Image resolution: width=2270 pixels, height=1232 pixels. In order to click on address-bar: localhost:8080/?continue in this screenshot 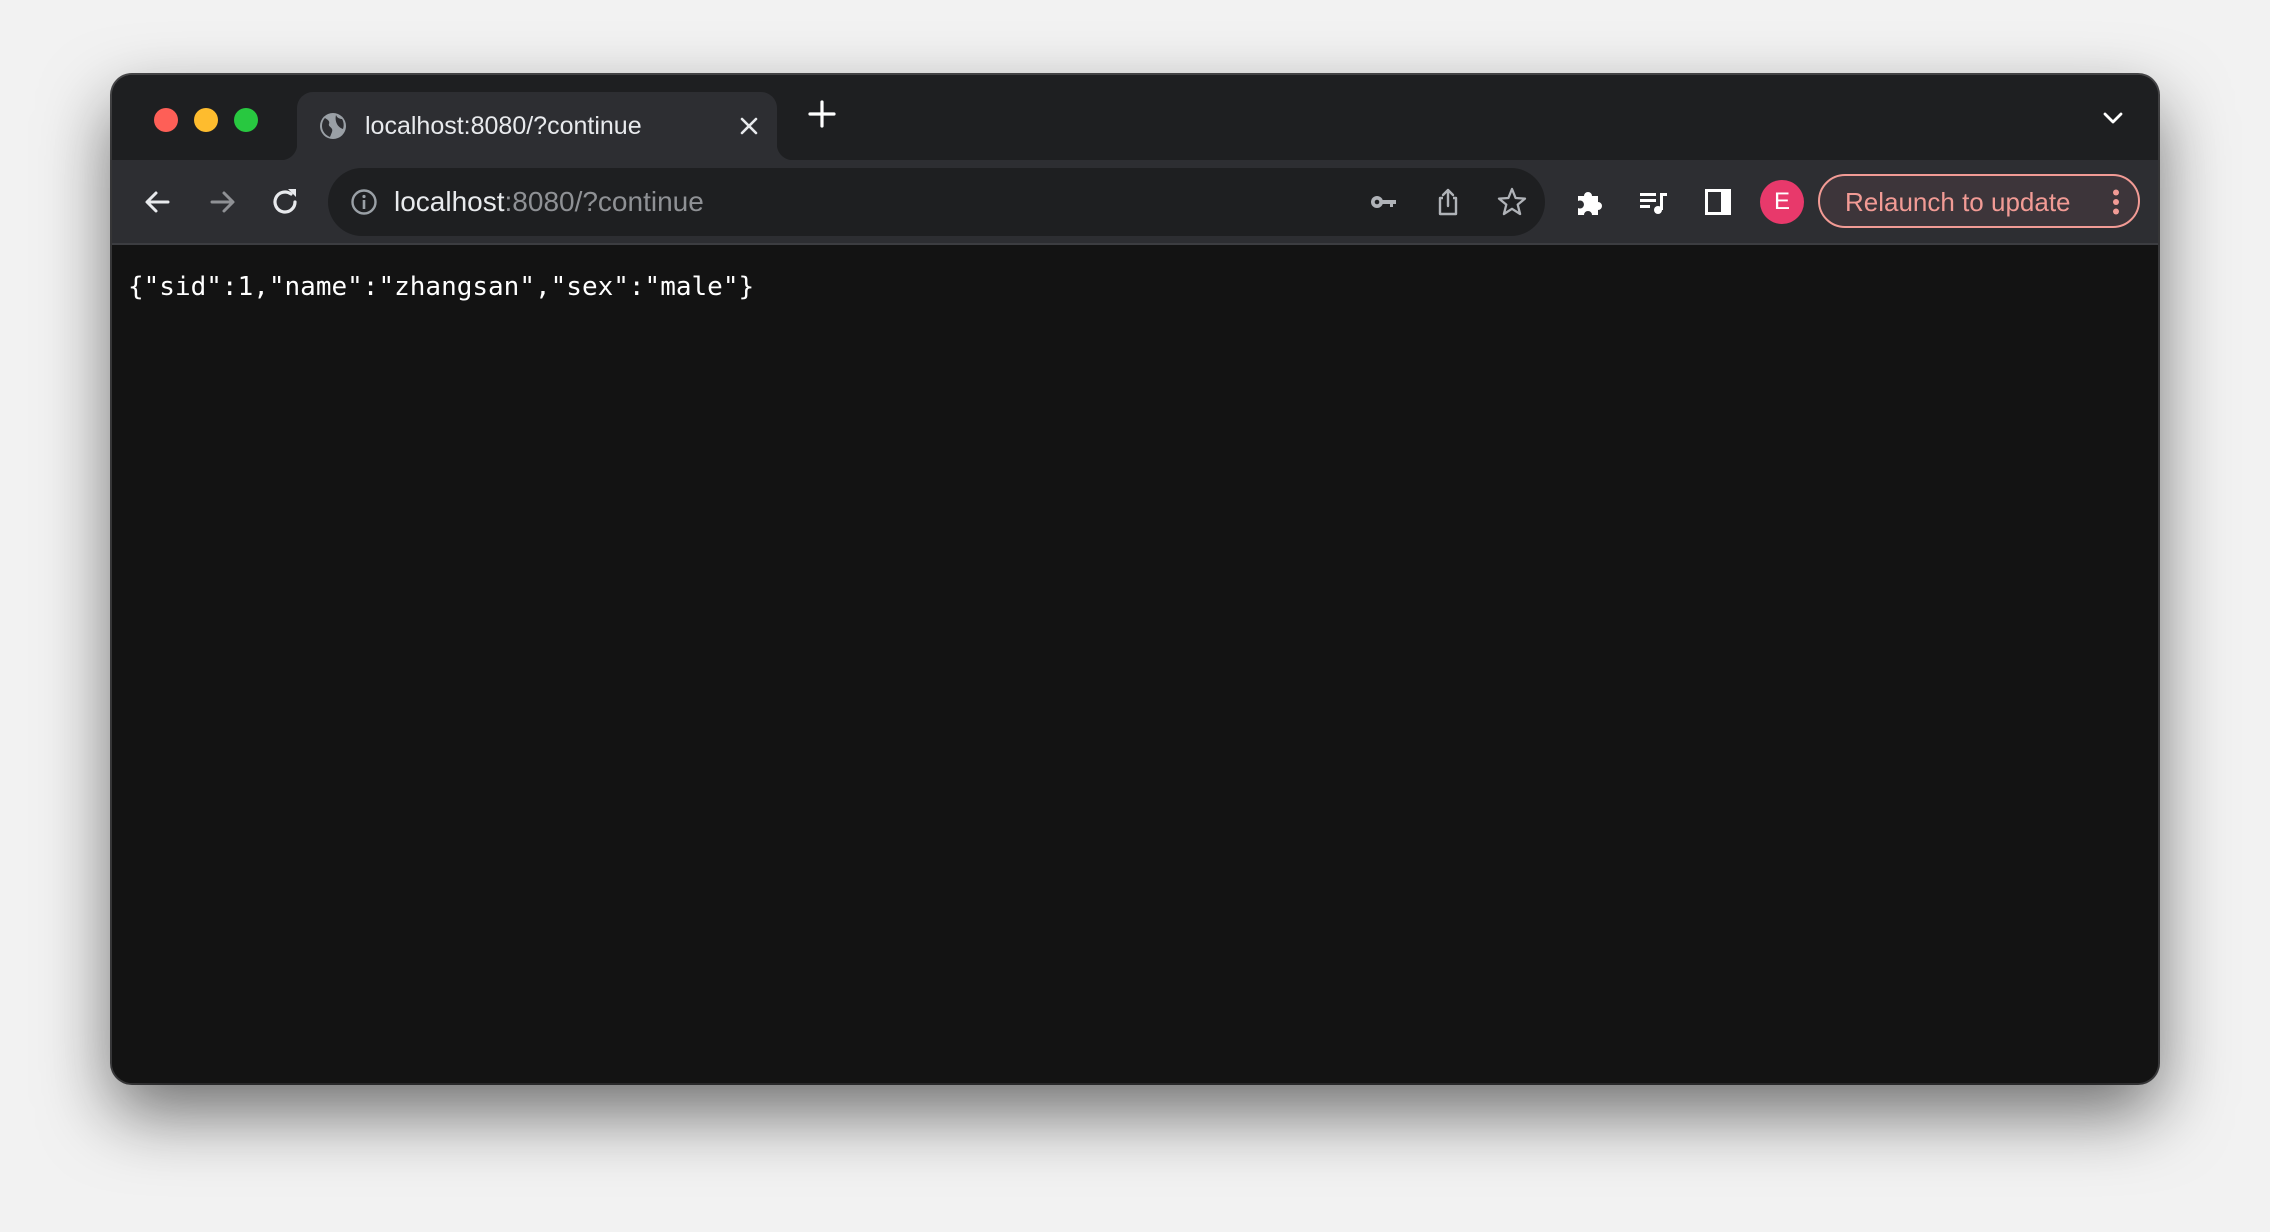, I will do `click(936, 202)`.